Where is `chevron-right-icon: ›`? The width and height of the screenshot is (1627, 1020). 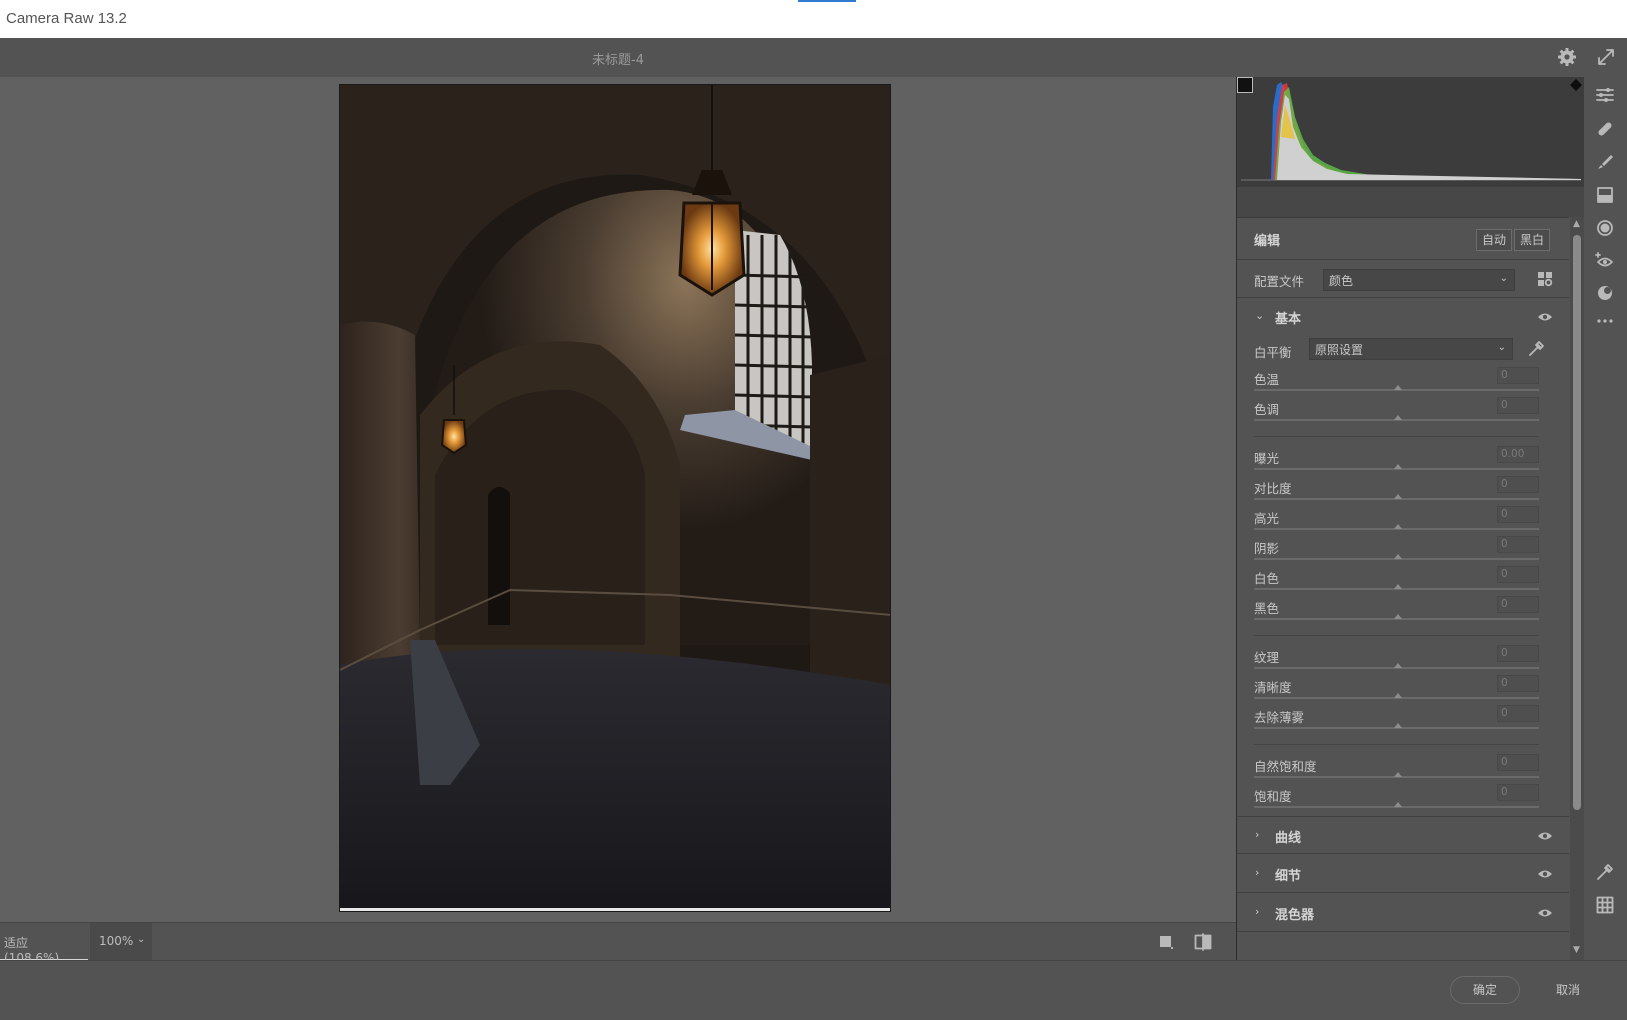 chevron-right-icon: › is located at coordinates (1257, 834).